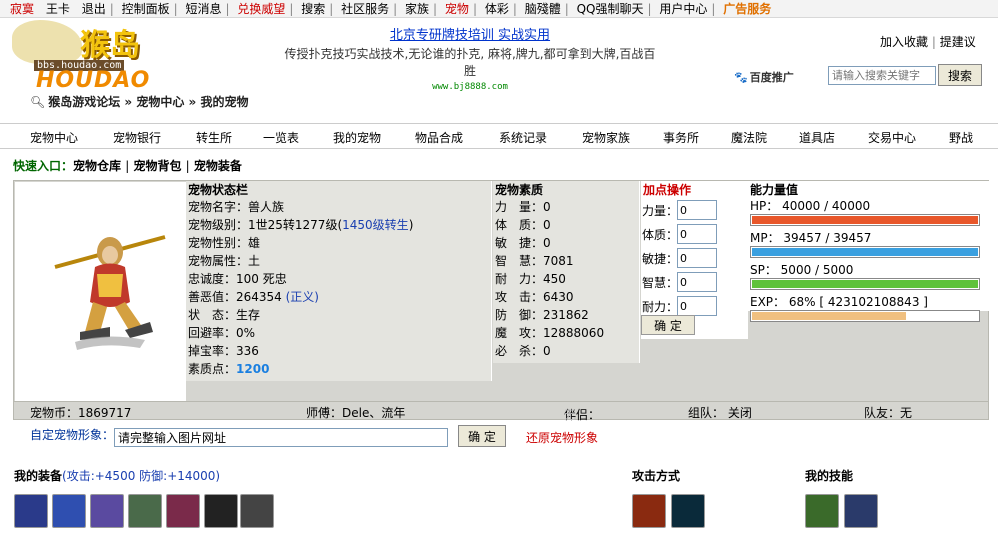  What do you see at coordinates (313, 9) in the screenshot?
I see `nav-item-search: 搜索` at bounding box center [313, 9].